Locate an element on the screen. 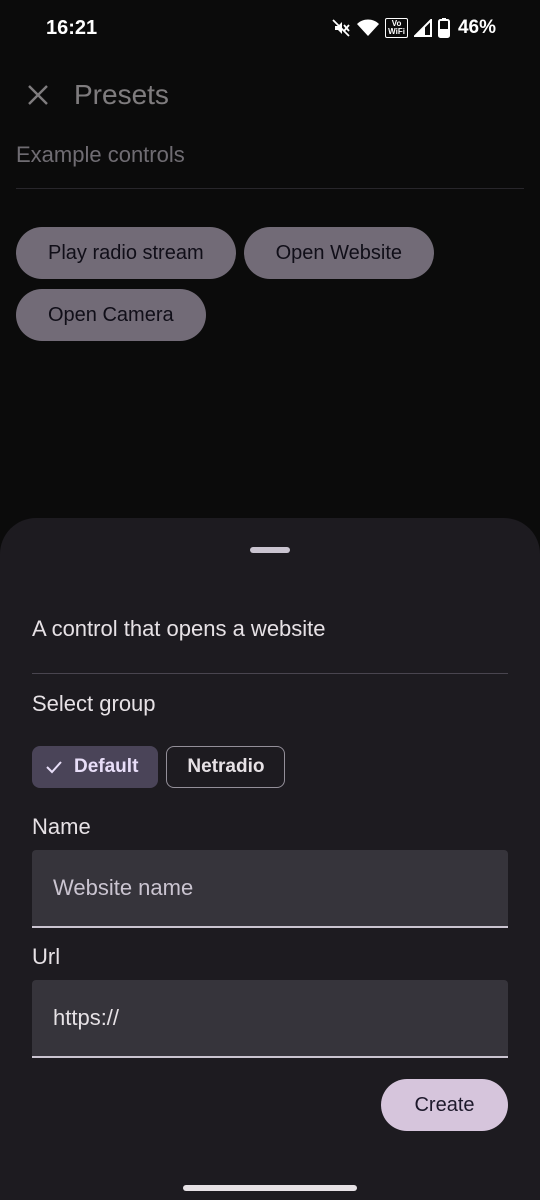 The height and width of the screenshot is (1200, 540). check-icon is located at coordinates (54, 767).